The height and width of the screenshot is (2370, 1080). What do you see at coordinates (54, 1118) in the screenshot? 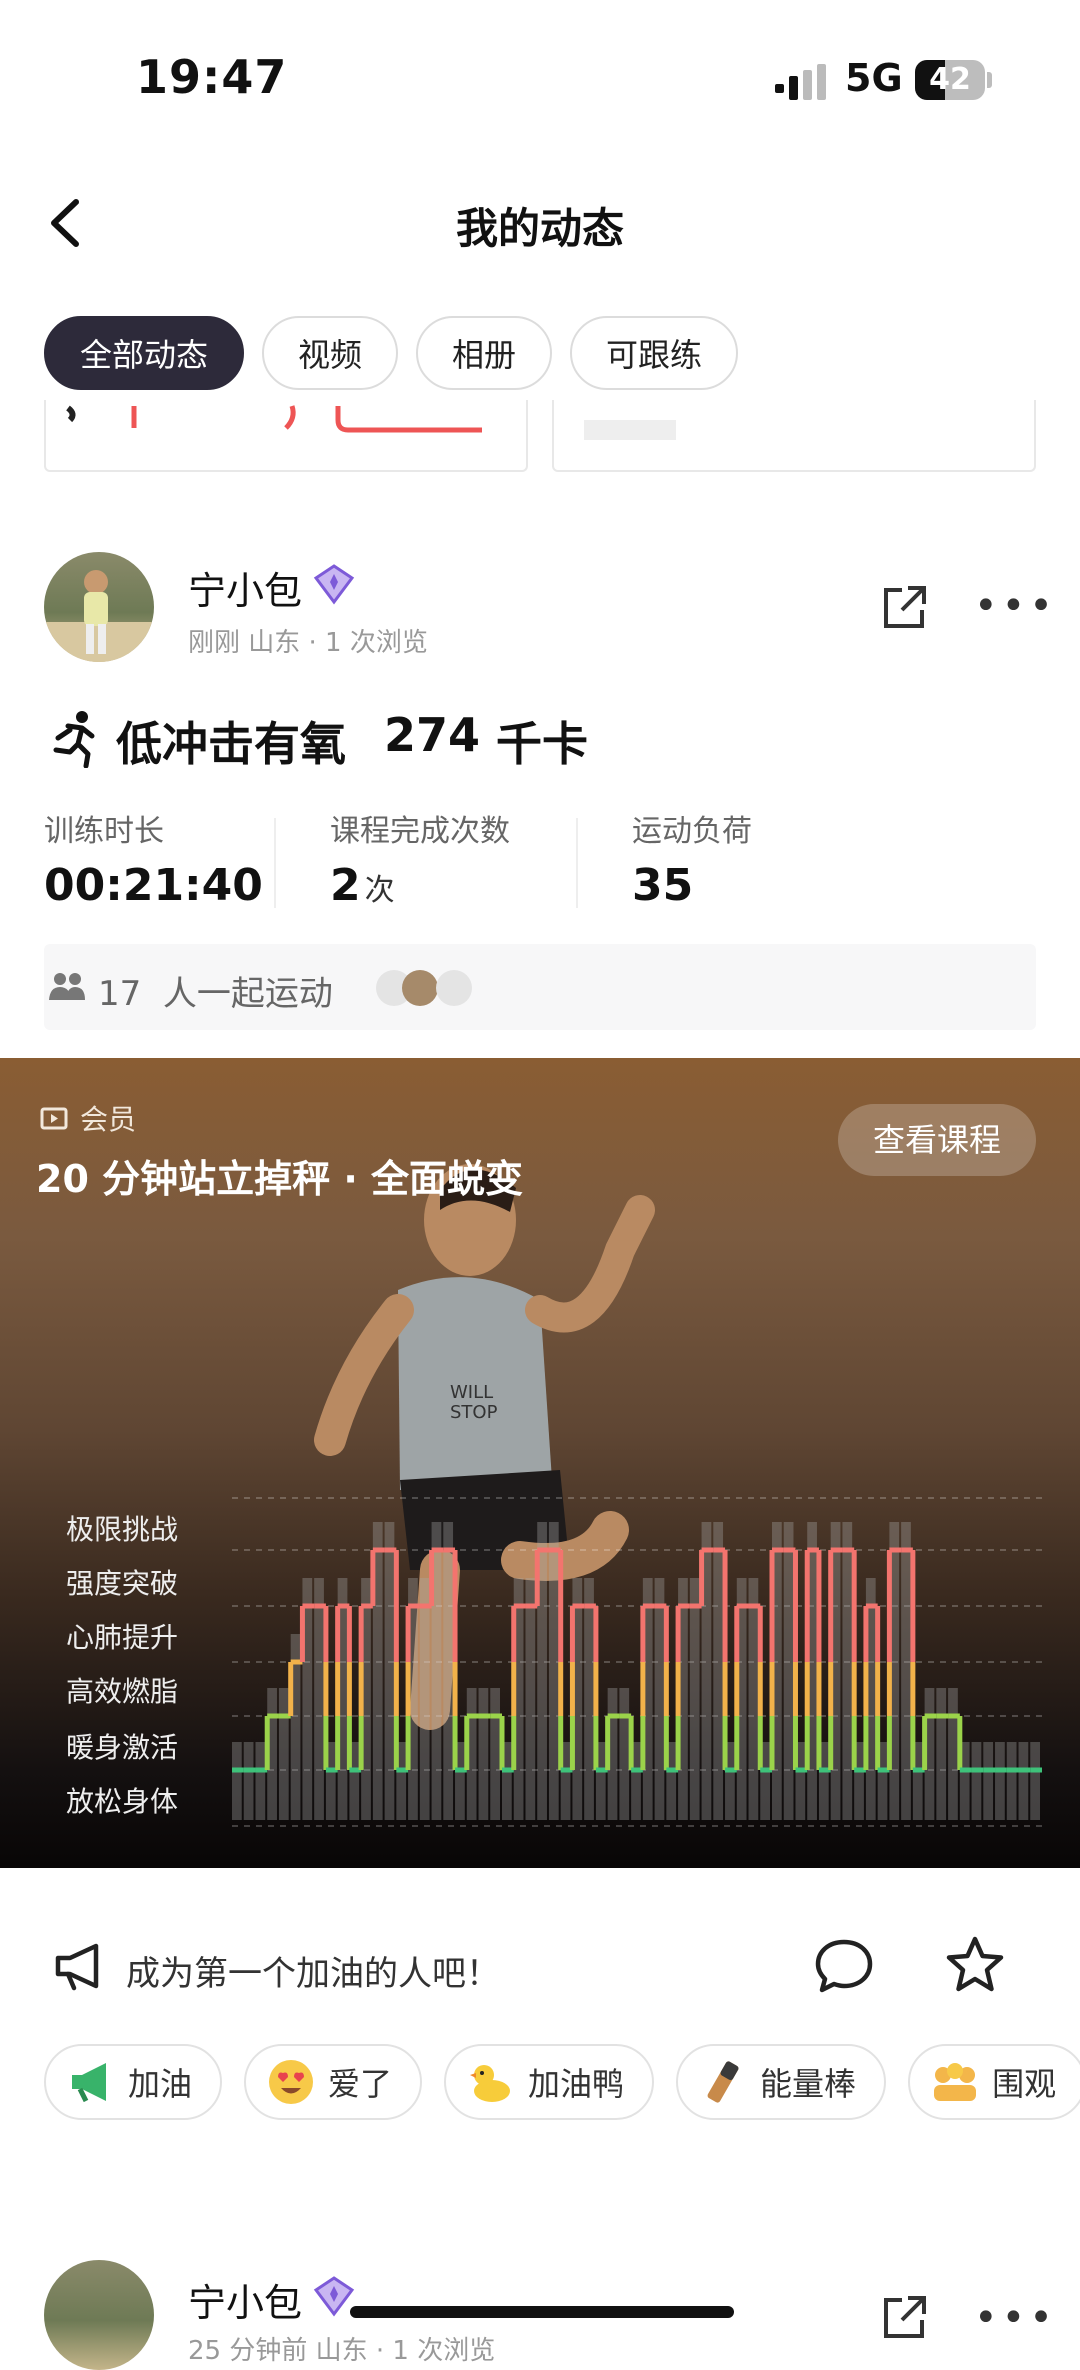
I see `member-icon` at bounding box center [54, 1118].